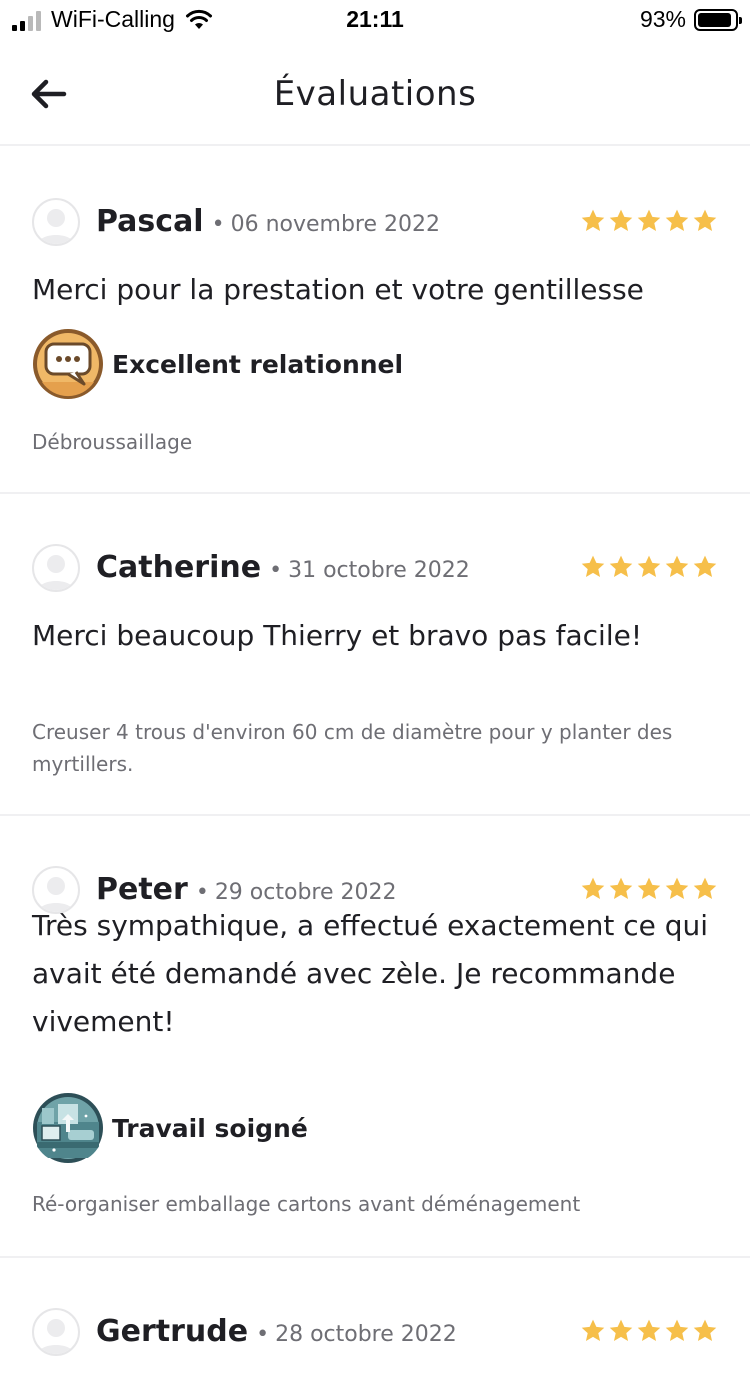  I want to click on navigation-bar: Évaluations, so click(375, 98).